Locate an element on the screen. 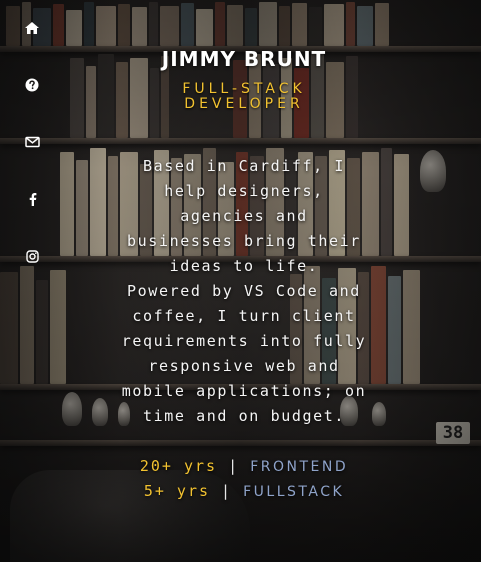 Image resolution: width=481 pixels, height=562 pixels. envelope-icon is located at coordinates (32, 142).